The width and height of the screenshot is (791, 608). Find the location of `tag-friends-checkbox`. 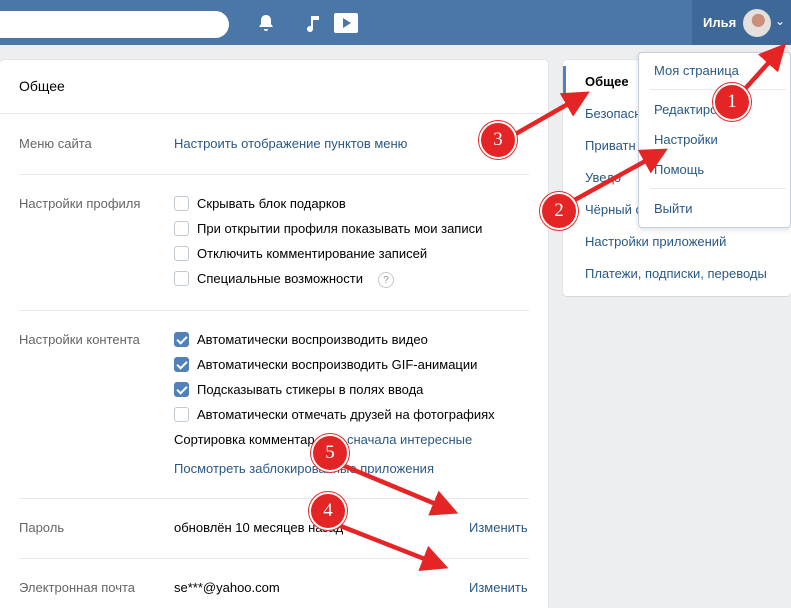

tag-friends-checkbox is located at coordinates (181, 414).